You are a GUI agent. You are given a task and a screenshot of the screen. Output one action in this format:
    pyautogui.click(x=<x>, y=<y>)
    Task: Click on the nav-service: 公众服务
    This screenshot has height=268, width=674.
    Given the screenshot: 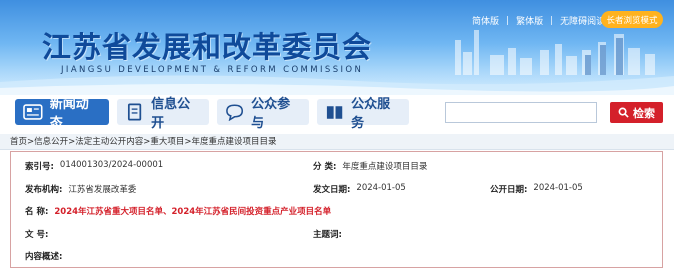 What is the action you would take?
    pyautogui.click(x=363, y=114)
    